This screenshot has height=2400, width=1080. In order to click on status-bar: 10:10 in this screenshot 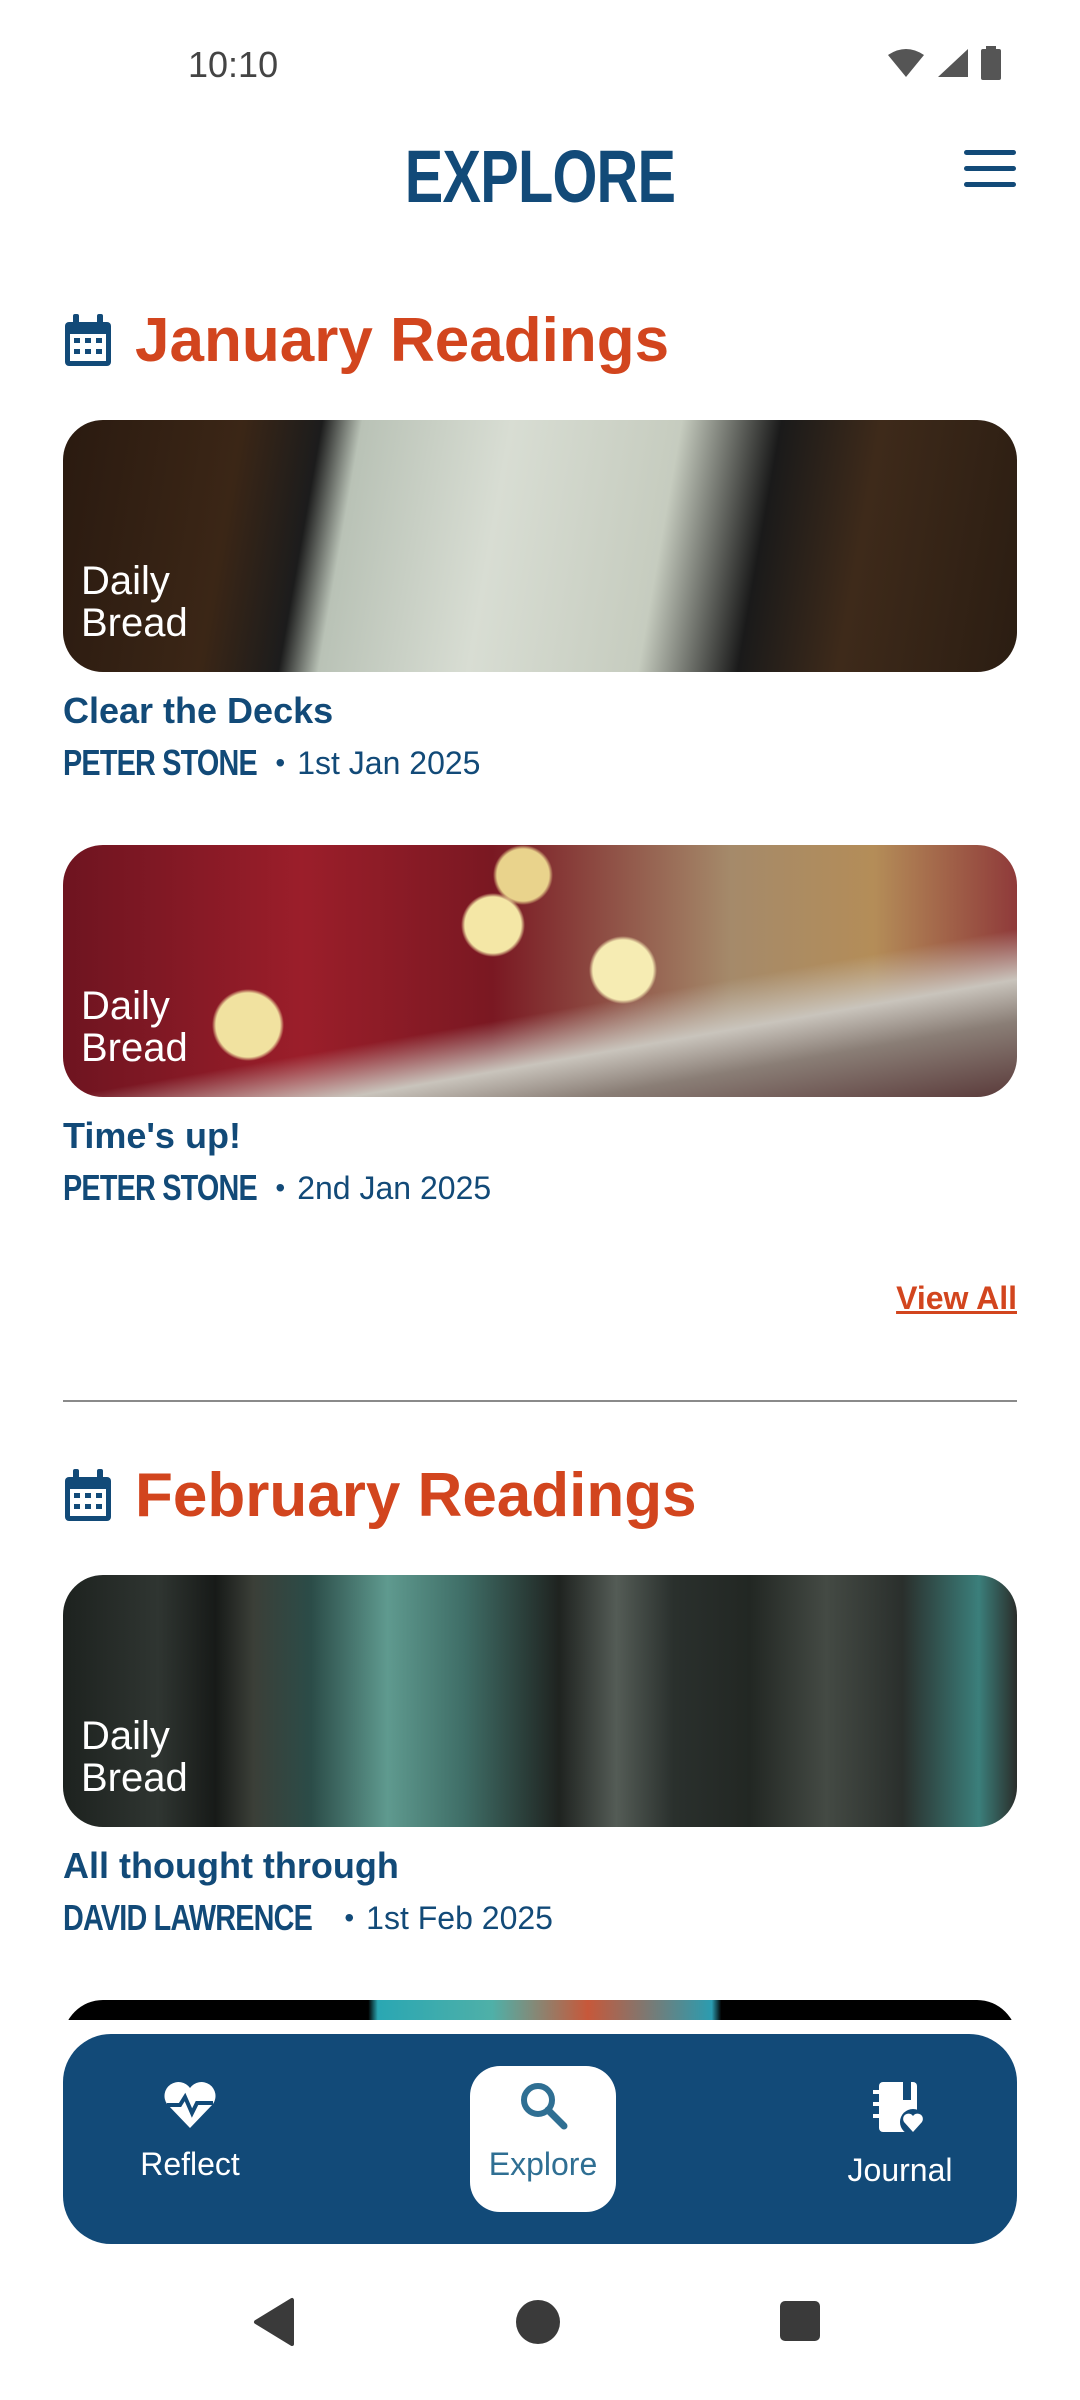, I will do `click(540, 65)`.